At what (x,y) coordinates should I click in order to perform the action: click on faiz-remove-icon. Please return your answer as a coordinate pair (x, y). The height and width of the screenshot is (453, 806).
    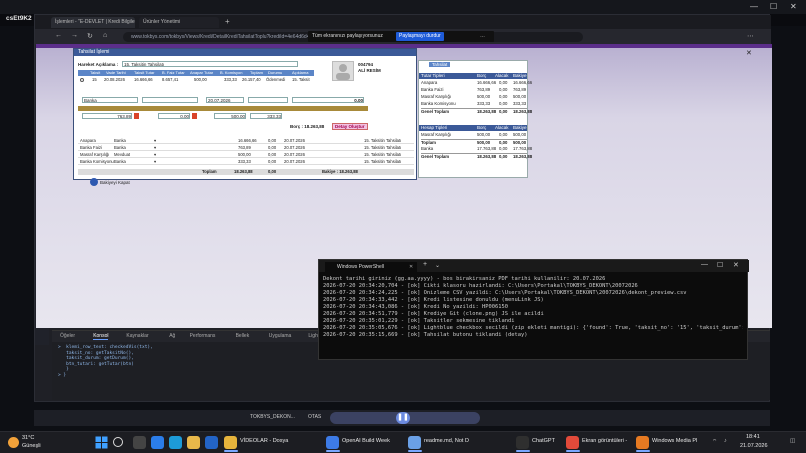
    Looking at the image, I should click on (136, 116).